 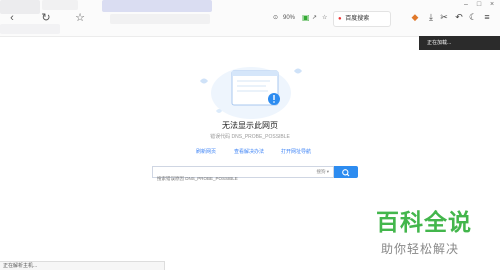 I want to click on watermark-title: 百科全说, so click(x=424, y=222).